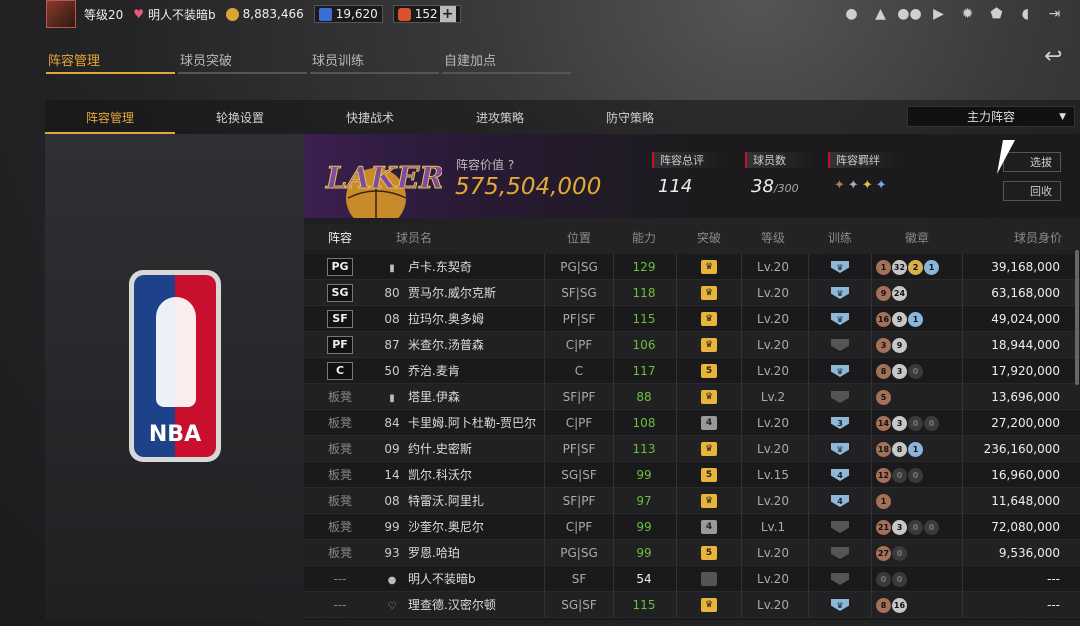 This screenshot has height=626, width=1080. What do you see at coordinates (917, 237) in the screenshot?
I see `header-badges: 徽章` at bounding box center [917, 237].